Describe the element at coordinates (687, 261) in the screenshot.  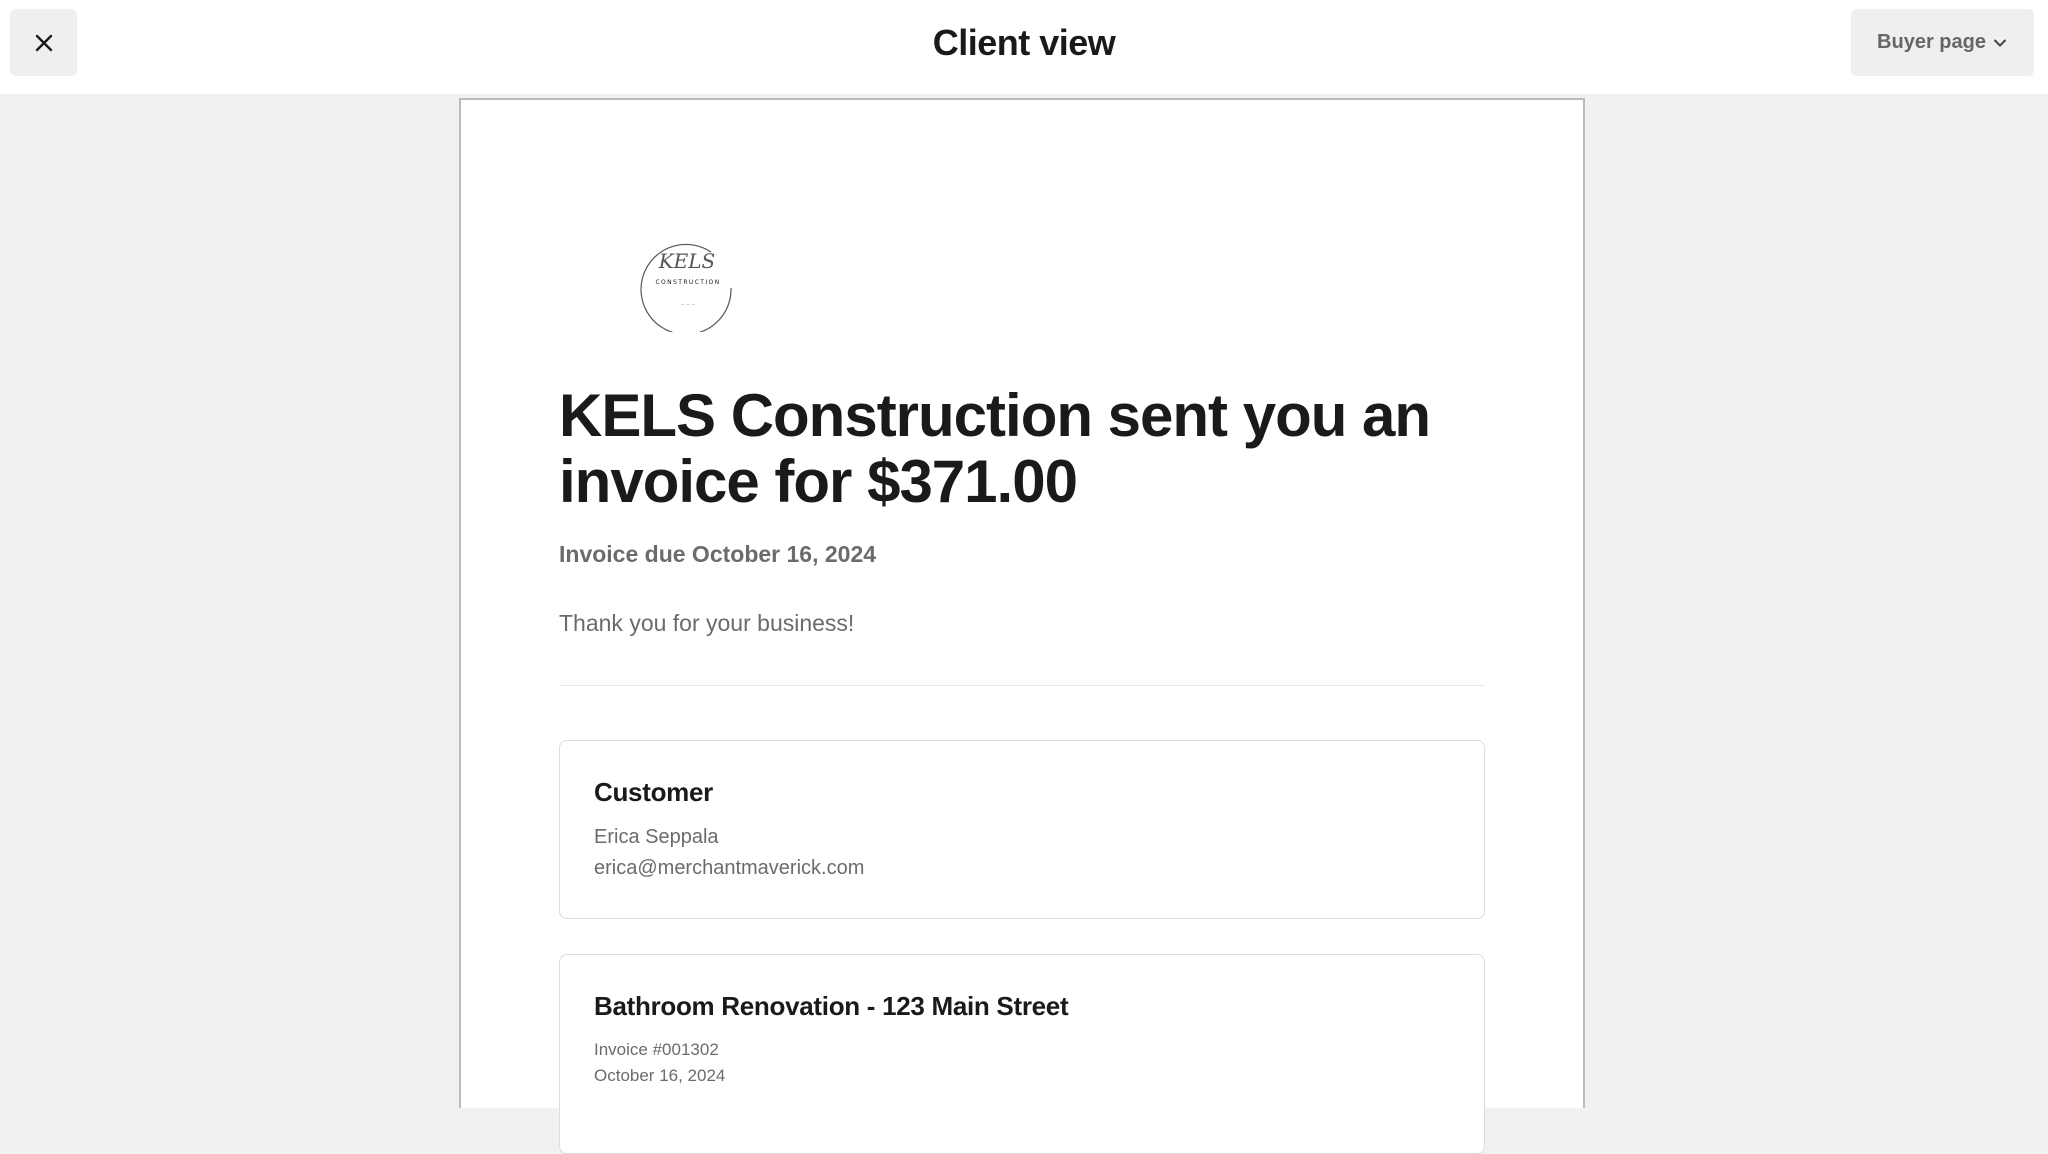
I see `svg-text: KELS` at that location.